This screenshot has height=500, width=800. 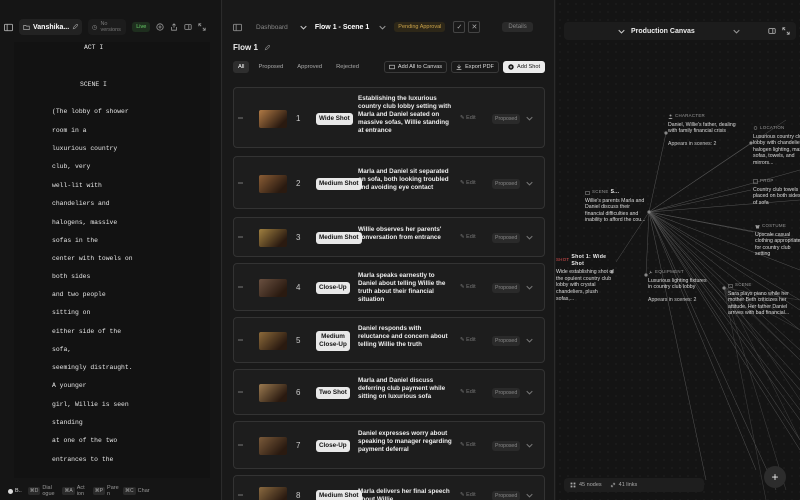 I want to click on add-node-button: +, so click(x=775, y=477).